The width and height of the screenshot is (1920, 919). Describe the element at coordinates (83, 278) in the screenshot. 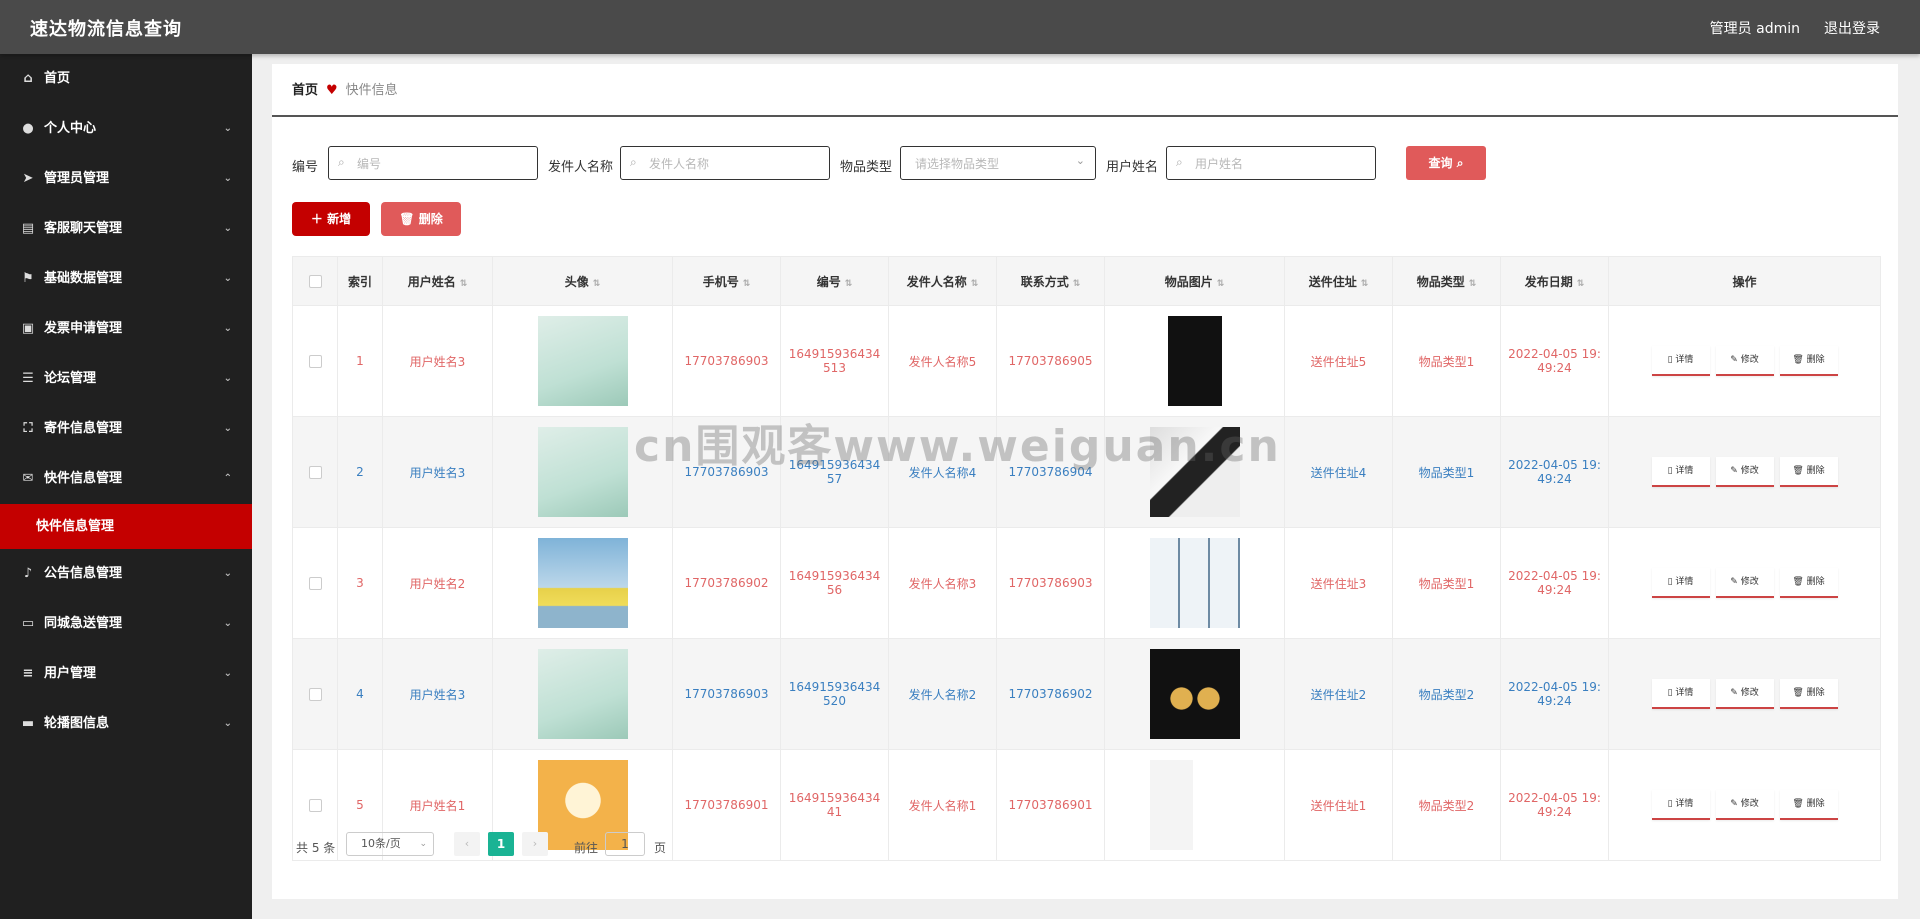

I see `sidebar-item-label: 基础数据管理` at that location.